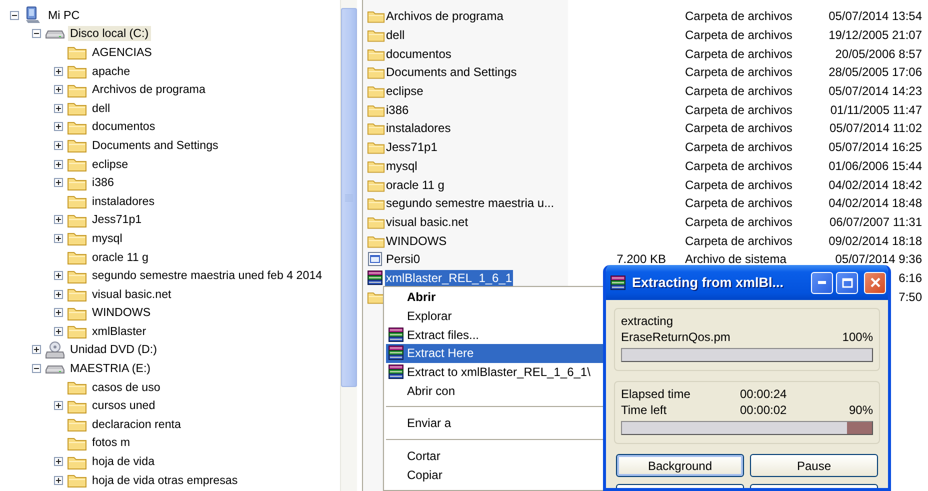 The height and width of the screenshot is (491, 928). What do you see at coordinates (110, 164) in the screenshot?
I see `tree-label: eclipse` at bounding box center [110, 164].